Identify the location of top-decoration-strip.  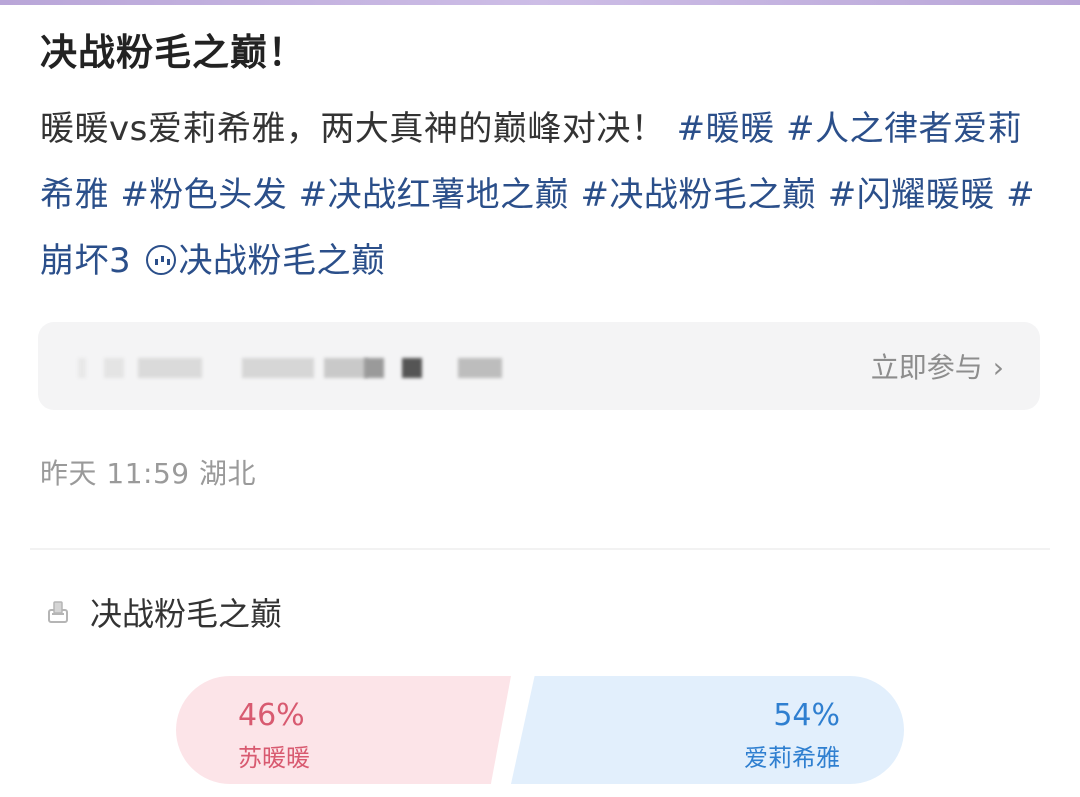
(540, 2).